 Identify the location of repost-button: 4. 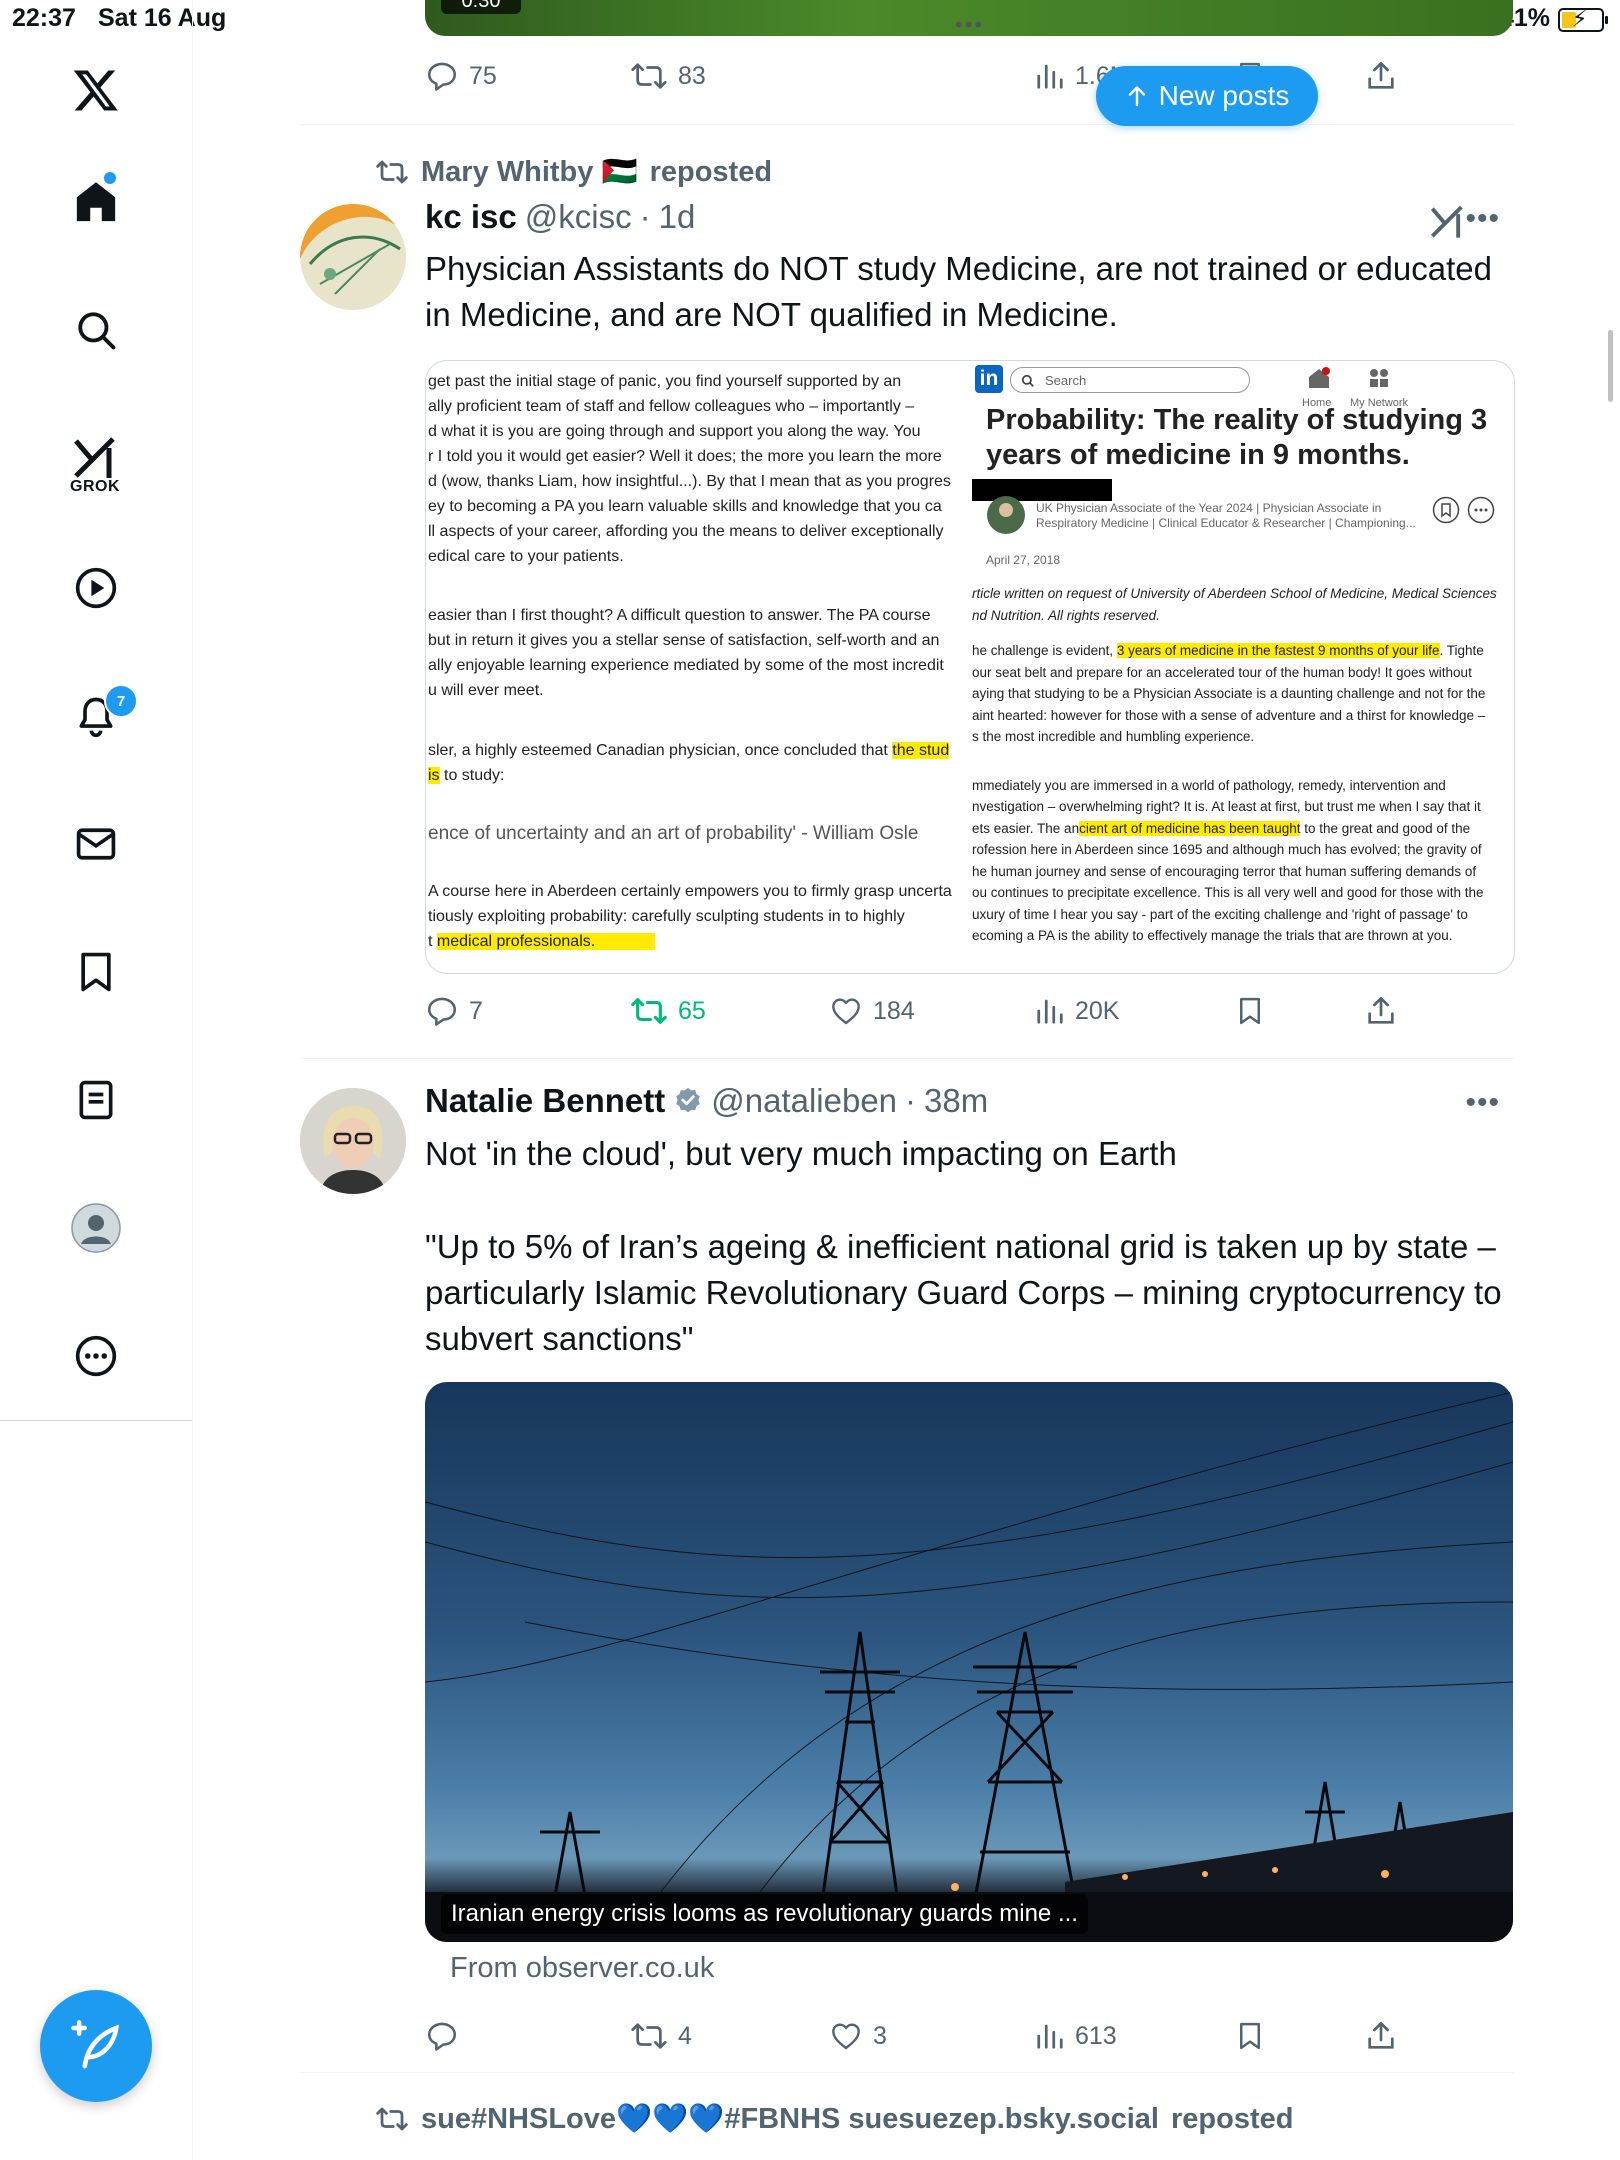
(661, 2036).